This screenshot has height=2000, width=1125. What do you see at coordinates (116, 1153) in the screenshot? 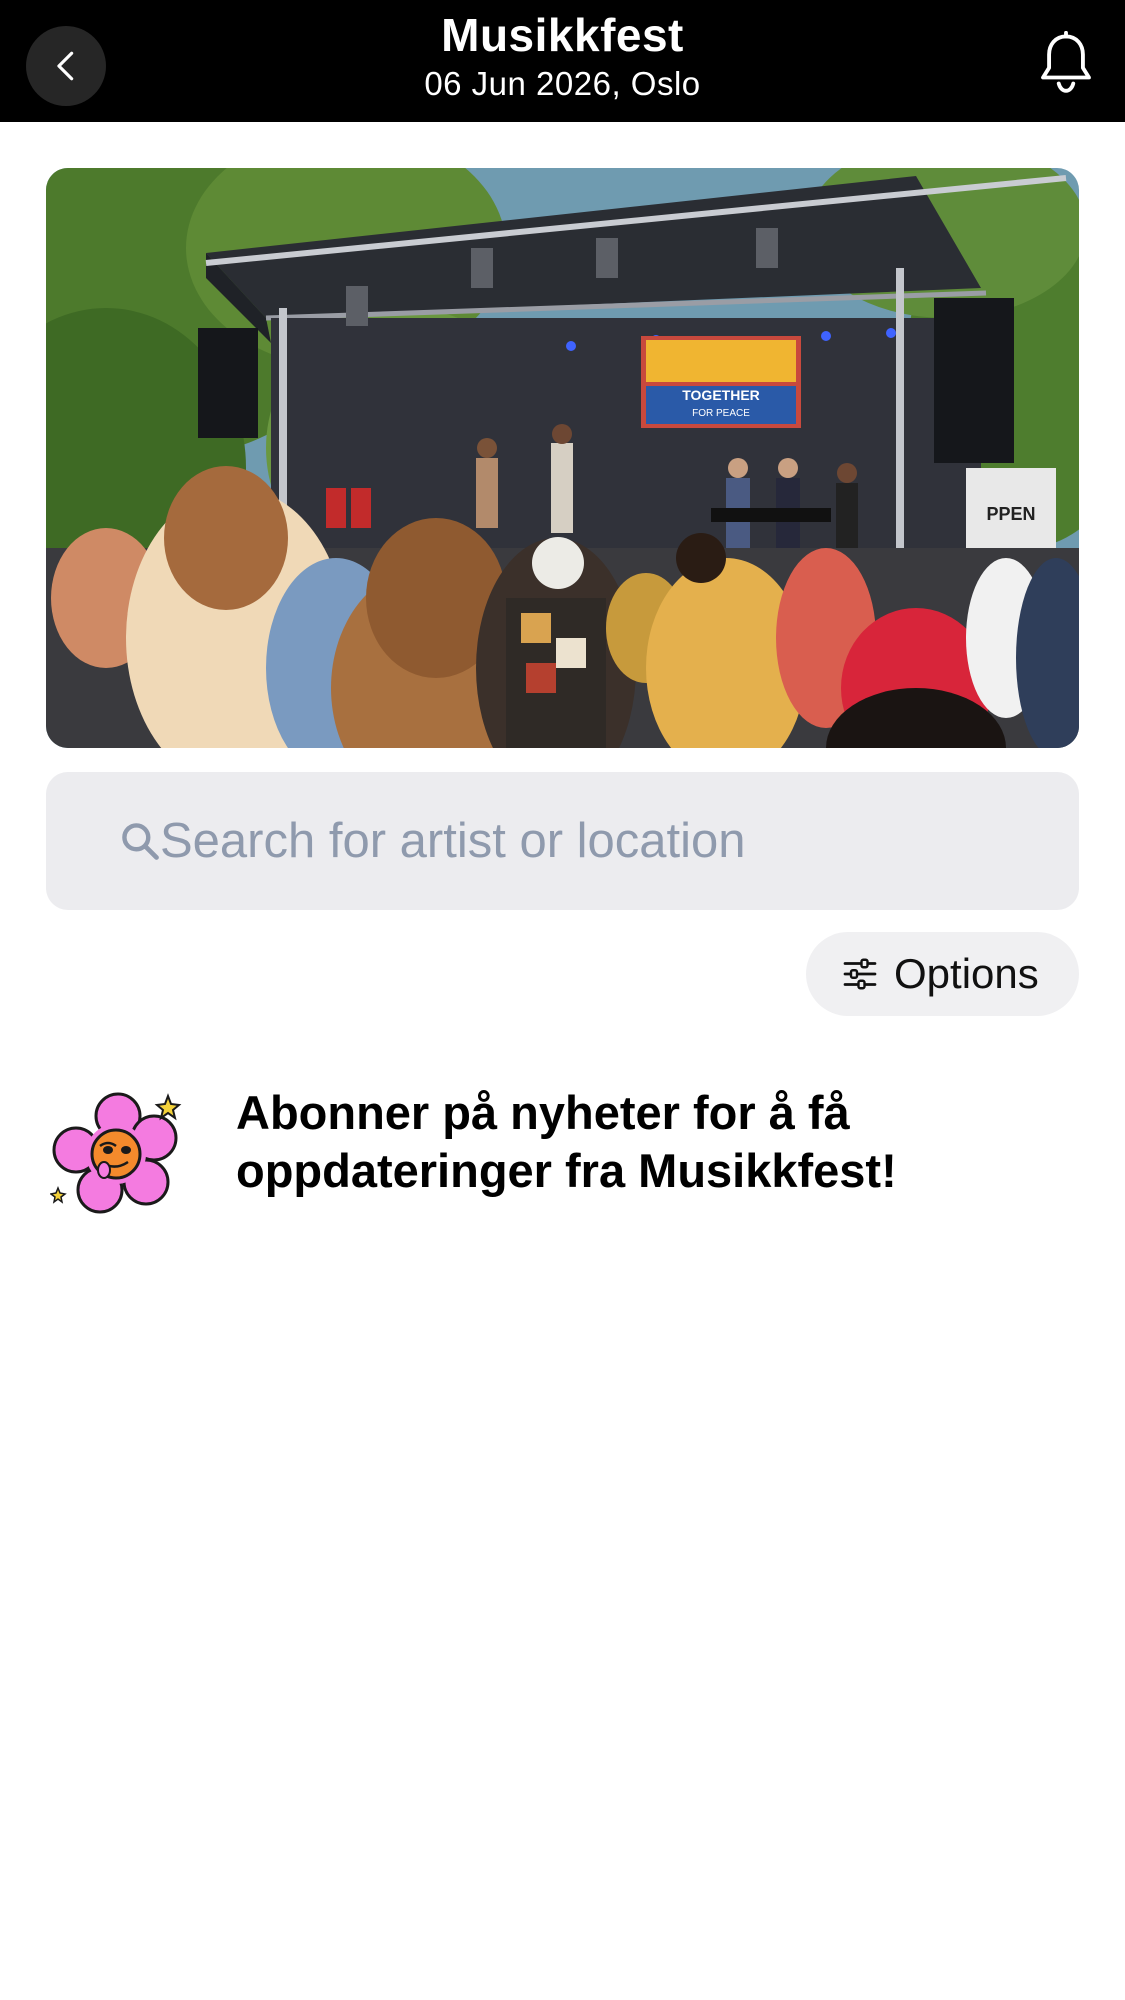
I see `flower-mascot-icon` at bounding box center [116, 1153].